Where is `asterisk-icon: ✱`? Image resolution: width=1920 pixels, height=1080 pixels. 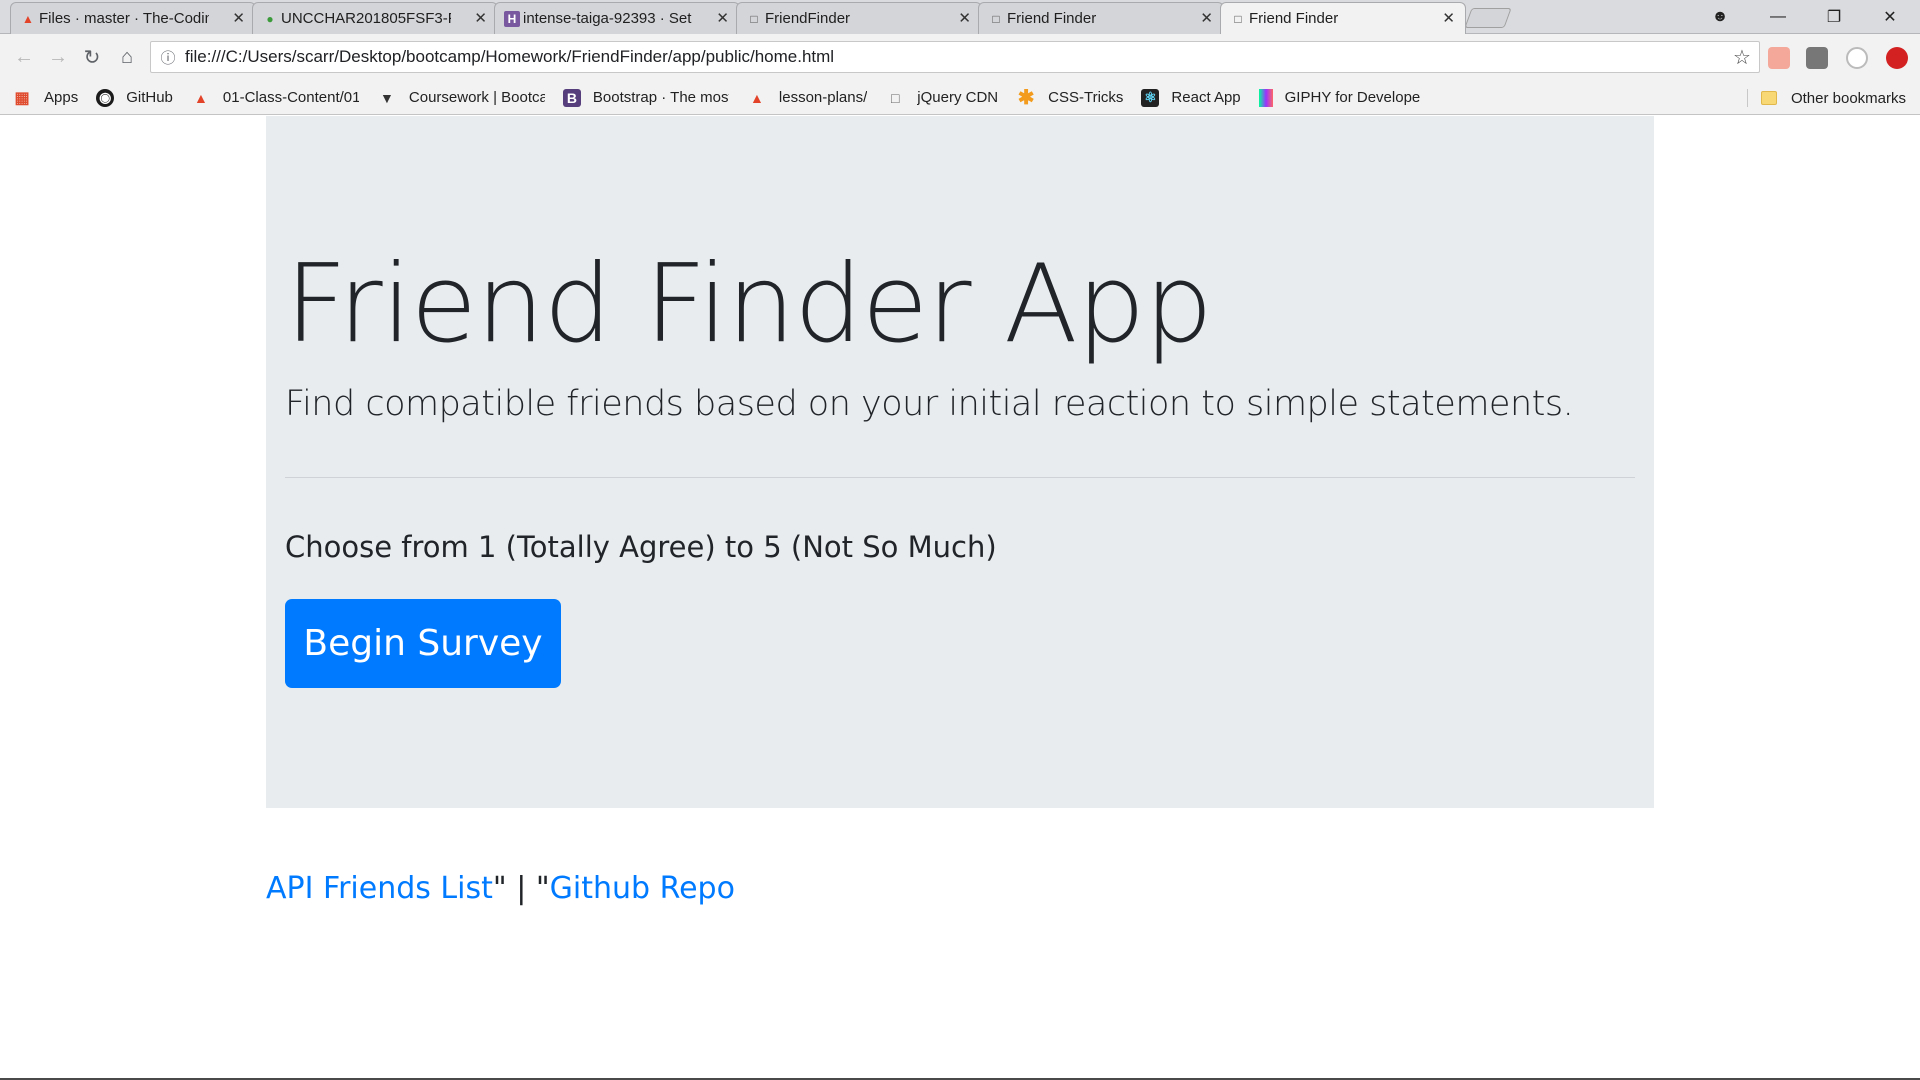
asterisk-icon: ✱ is located at coordinates (1026, 98).